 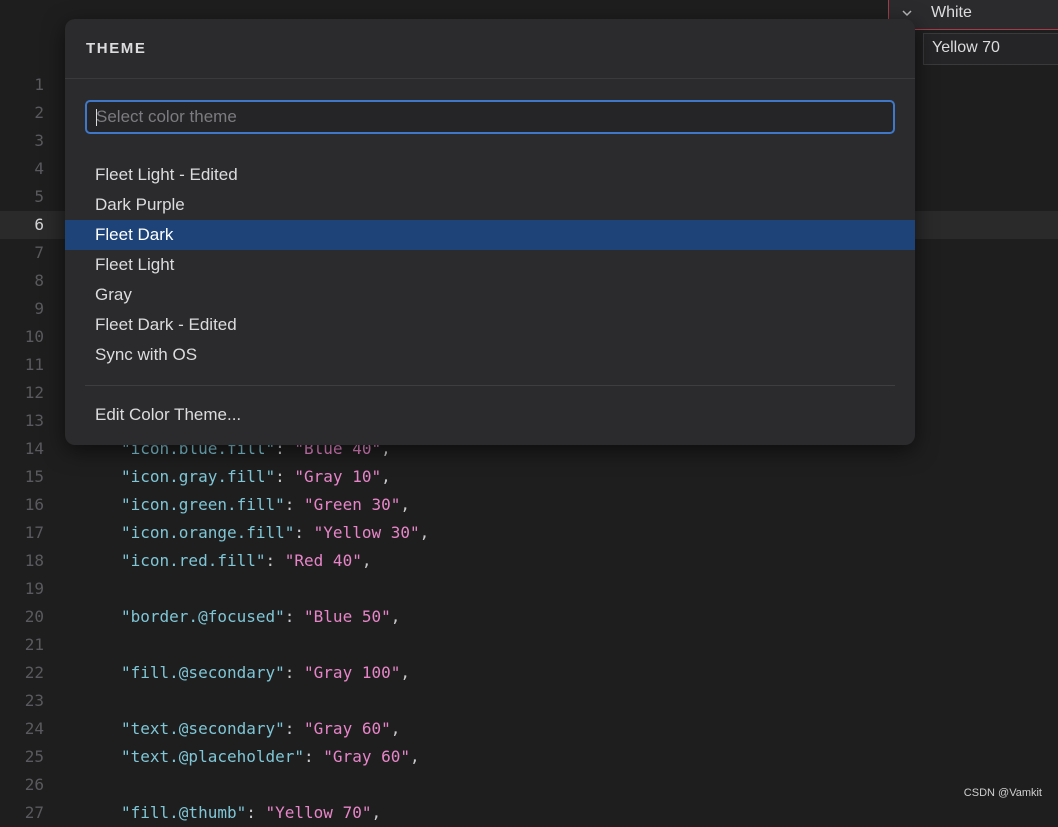 What do you see at coordinates (198, 476) in the screenshot?
I see `json-key: "icon.gray.fill"` at bounding box center [198, 476].